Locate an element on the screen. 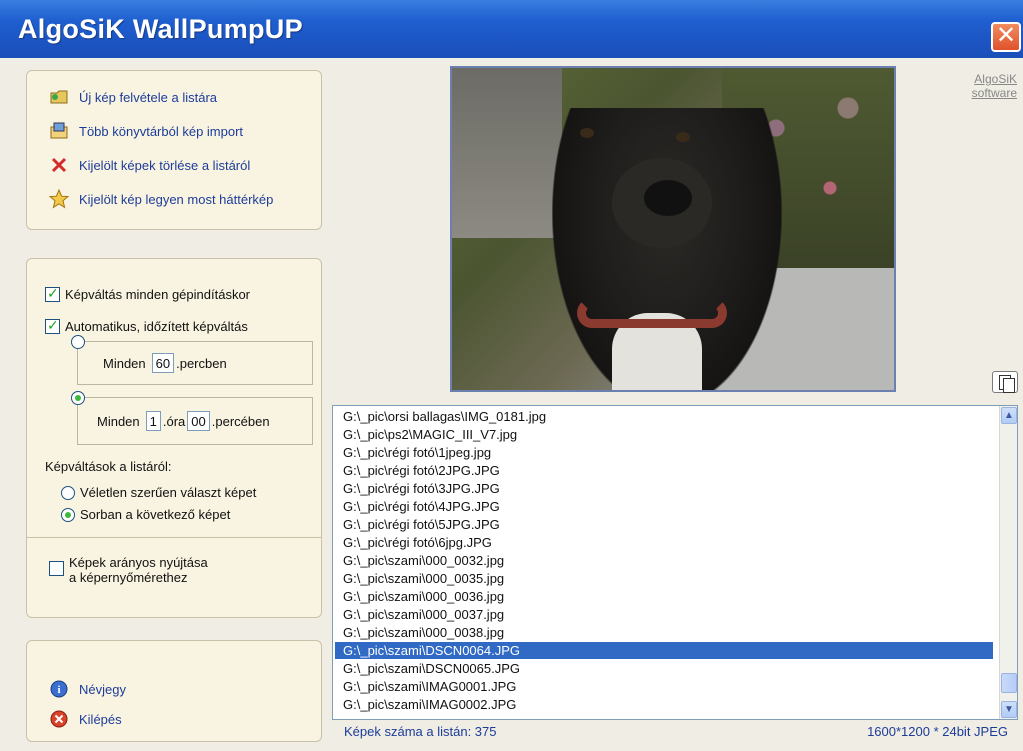 This screenshot has height=751, width=1023. auto-timed-checkbox is located at coordinates (52, 325).